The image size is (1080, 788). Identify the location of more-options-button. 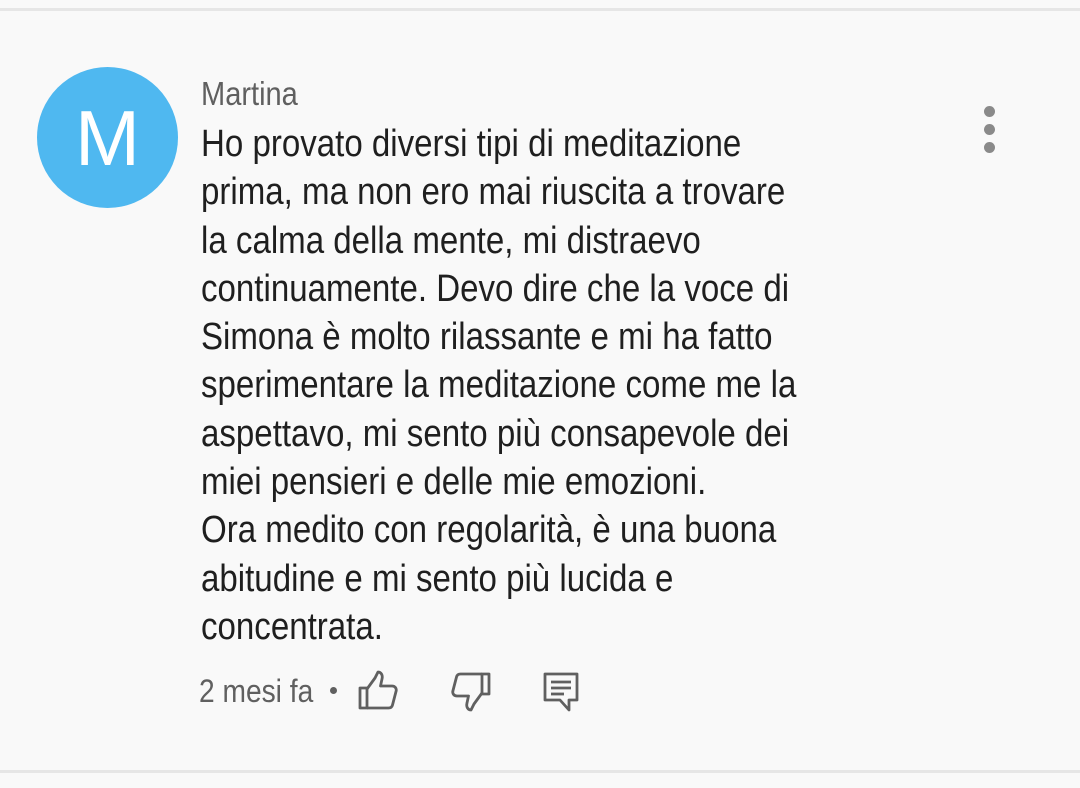
(990, 130).